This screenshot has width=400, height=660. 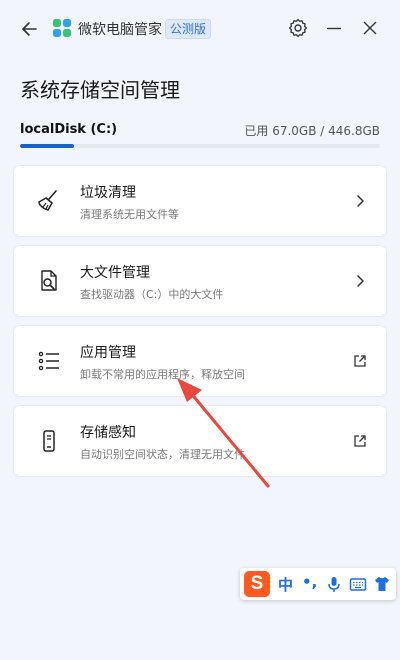 I want to click on microphone-icon, so click(x=334, y=584).